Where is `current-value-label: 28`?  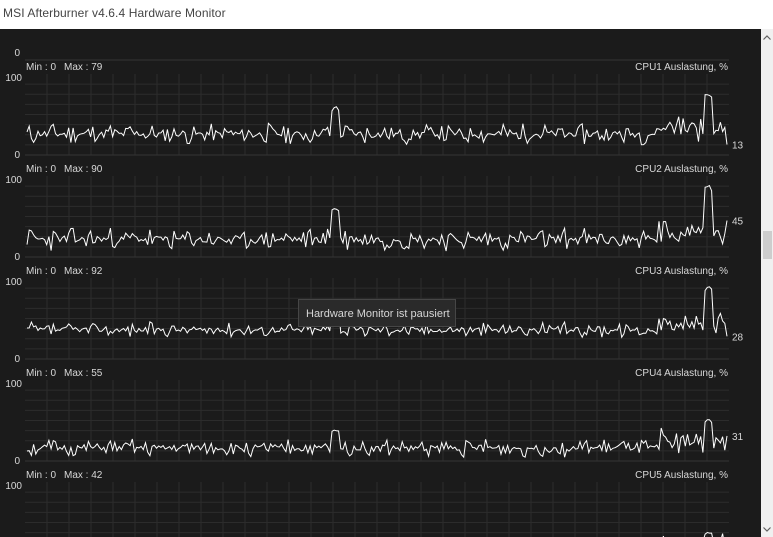 current-value-label: 28 is located at coordinates (738, 337).